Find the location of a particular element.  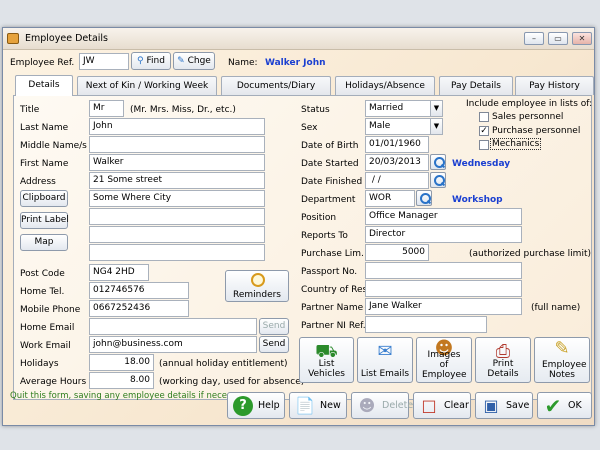

print-label-button: Print Label is located at coordinates (44, 220).